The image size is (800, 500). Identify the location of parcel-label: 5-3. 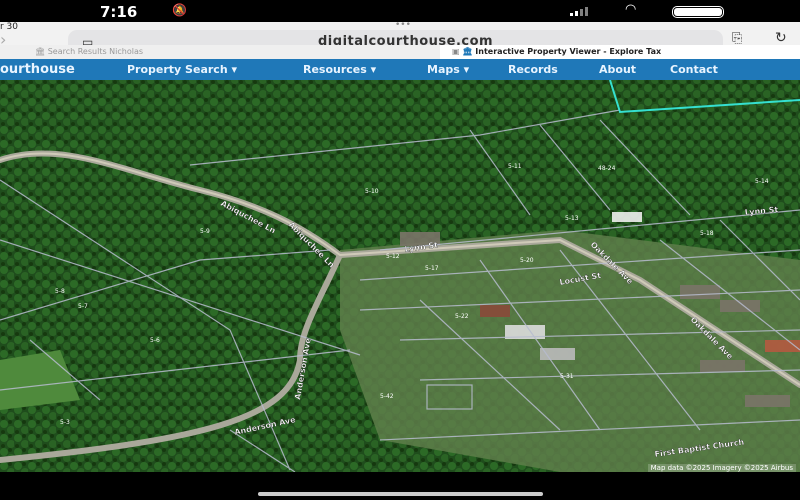
(65, 422).